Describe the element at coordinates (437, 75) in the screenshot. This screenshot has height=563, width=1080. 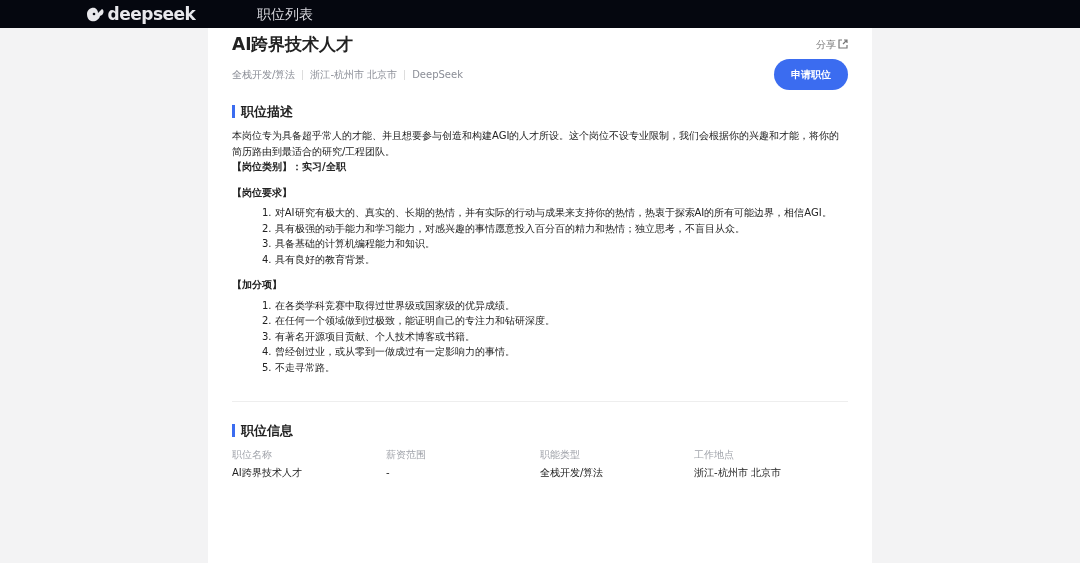
I see `job-tag: DeepSeek` at that location.